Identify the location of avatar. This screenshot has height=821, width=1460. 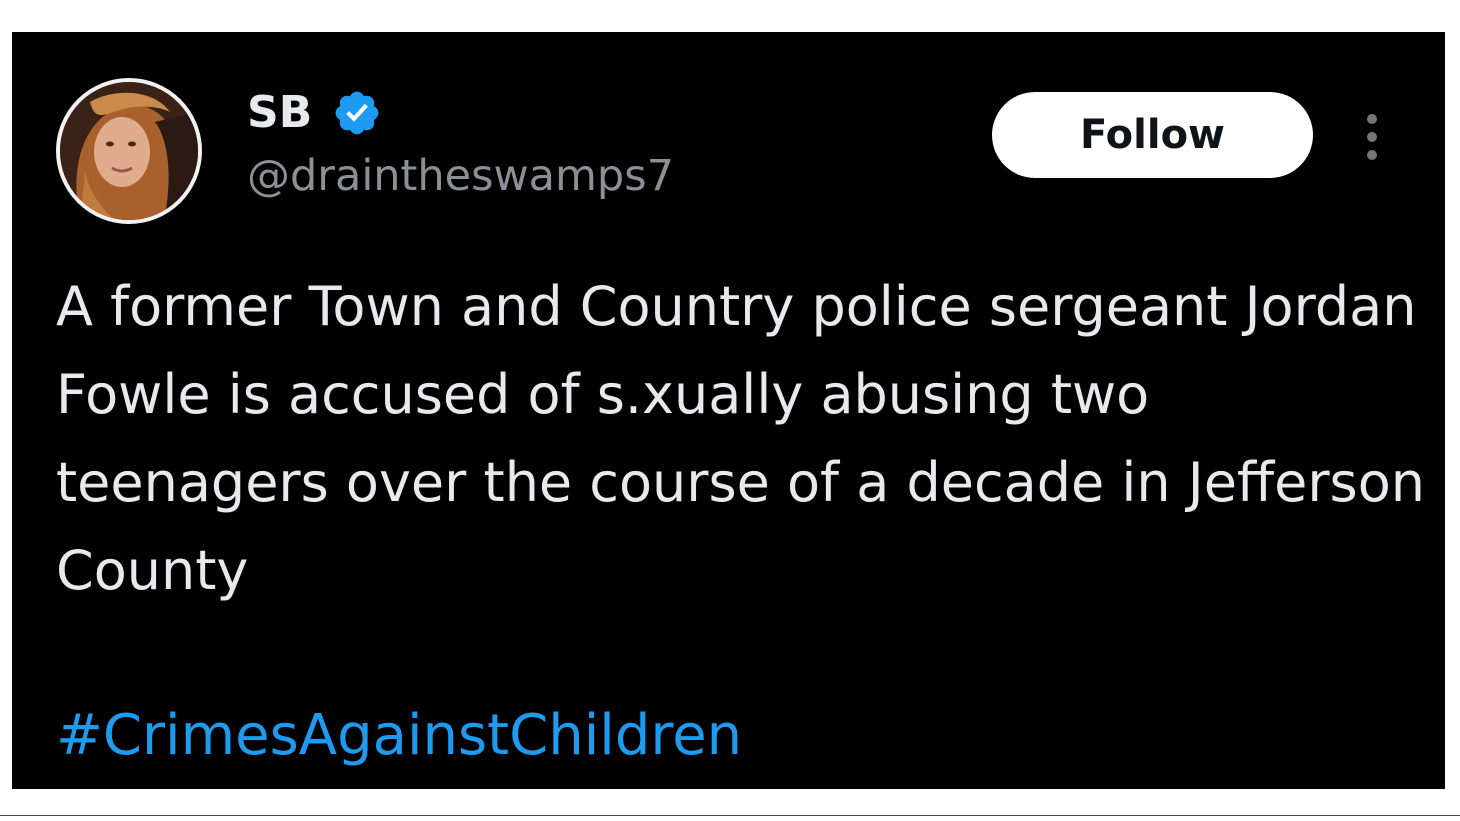
(129, 151).